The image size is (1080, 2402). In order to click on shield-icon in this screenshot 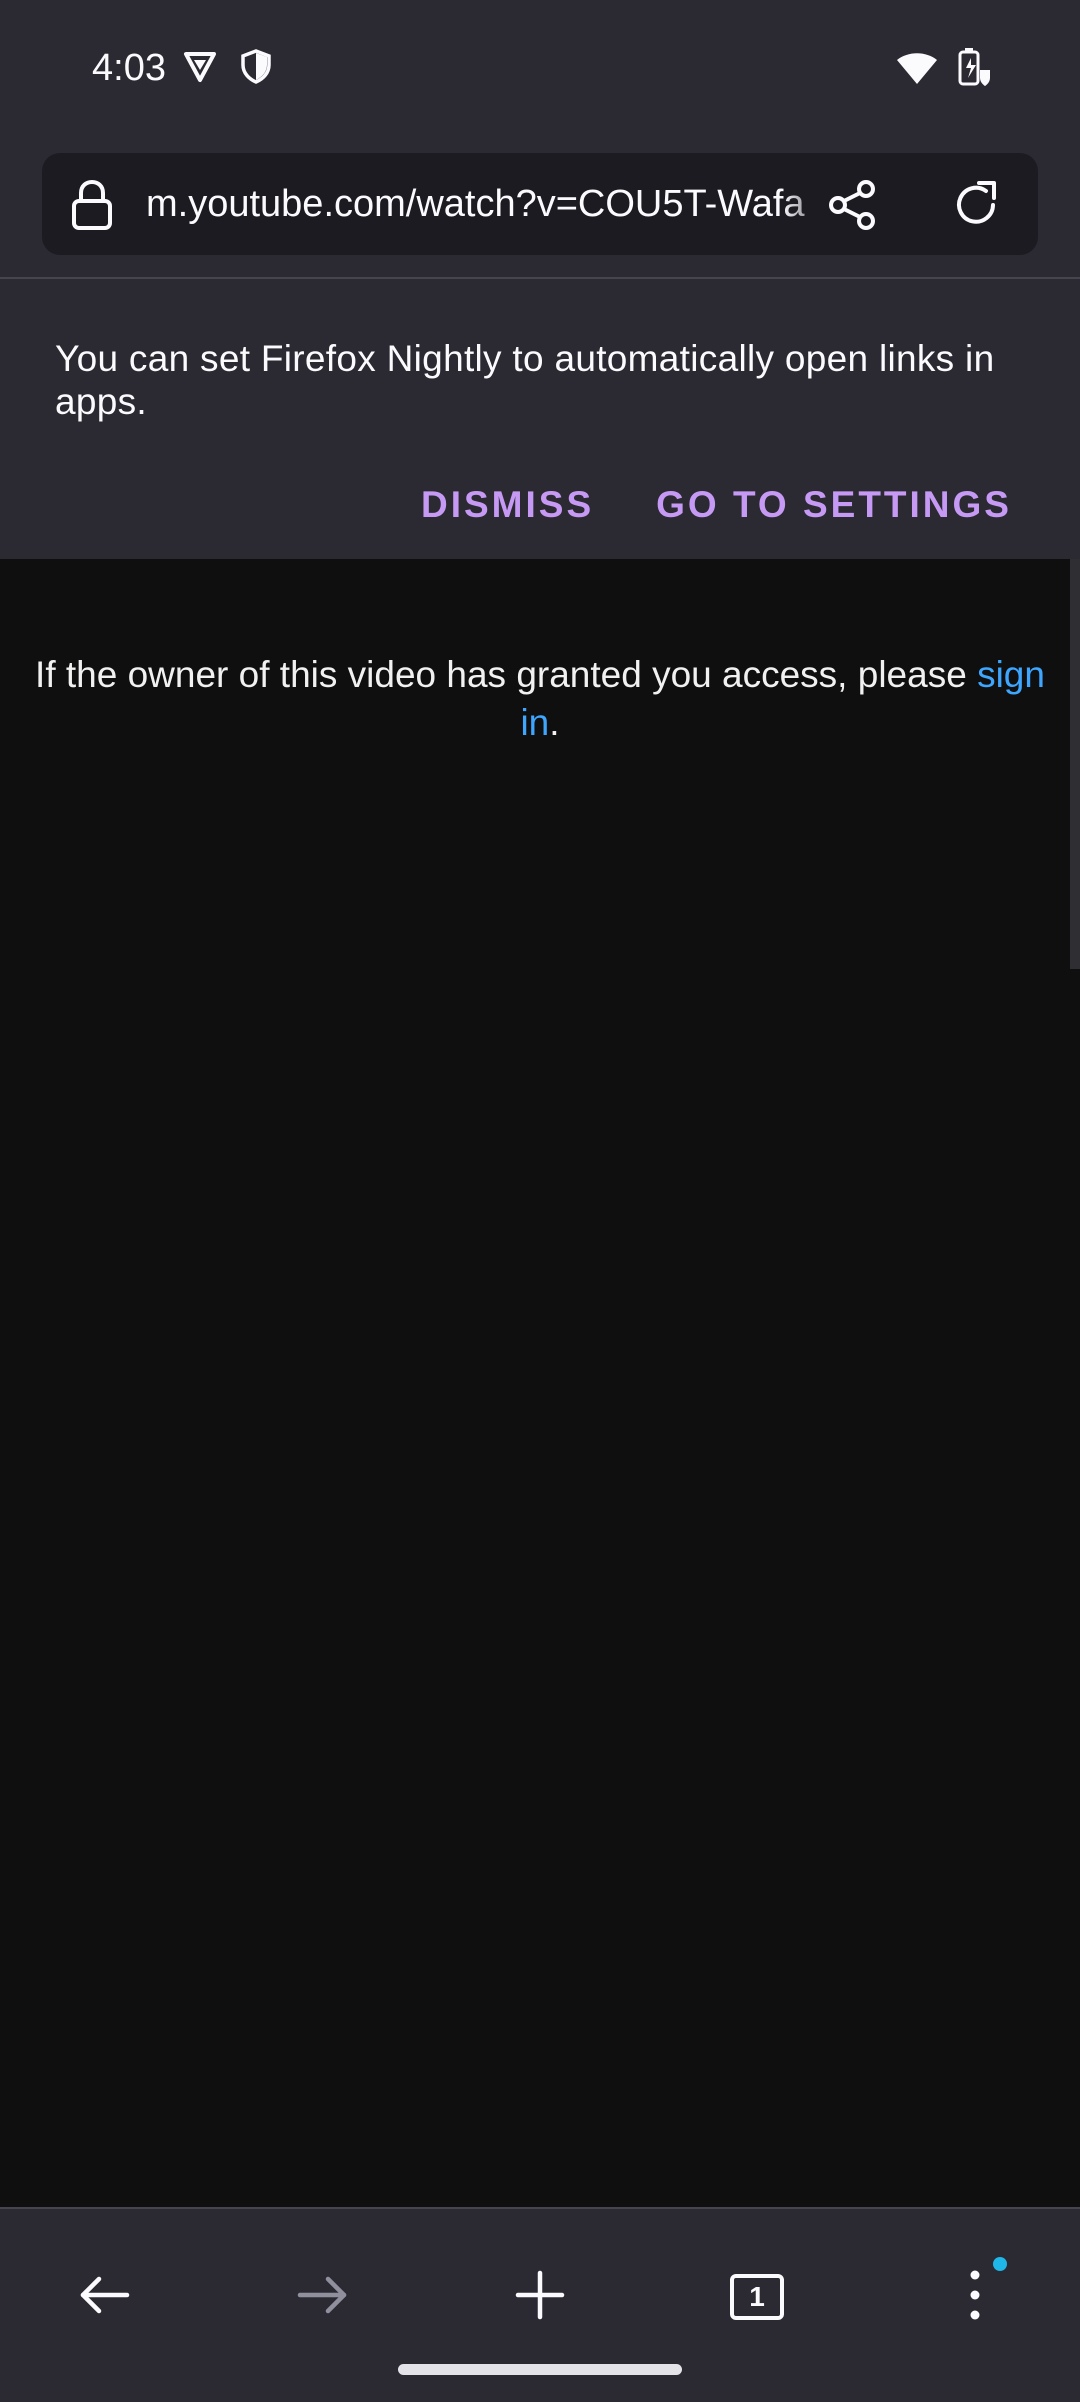, I will do `click(256, 68)`.